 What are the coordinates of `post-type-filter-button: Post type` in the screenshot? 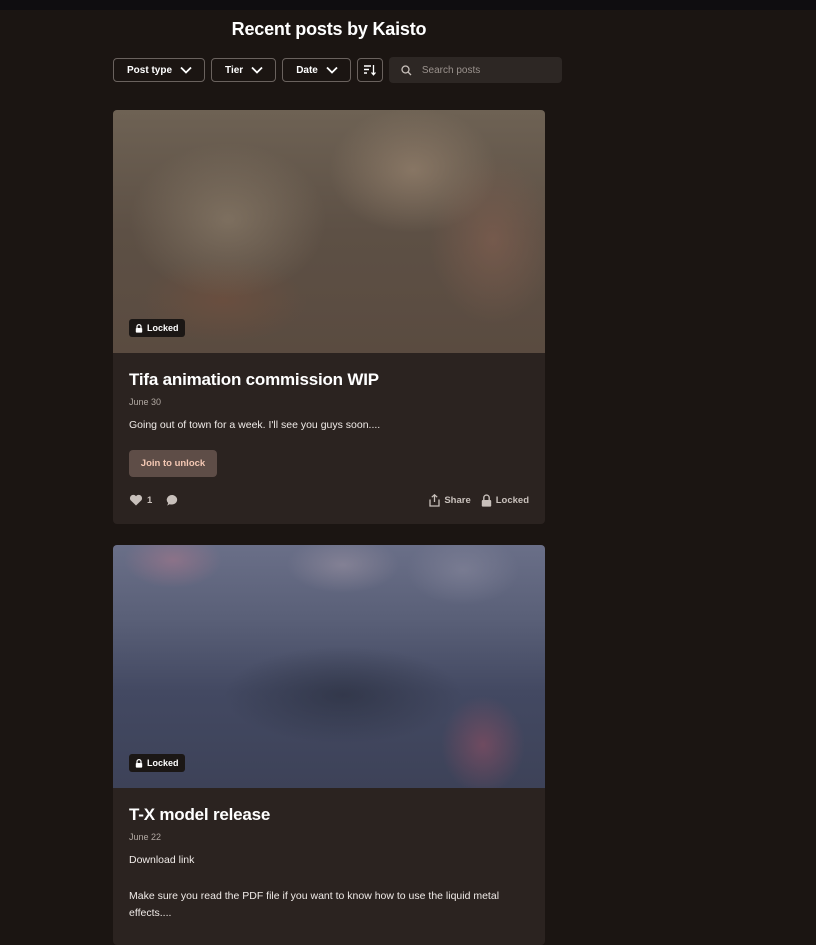 It's located at (159, 70).